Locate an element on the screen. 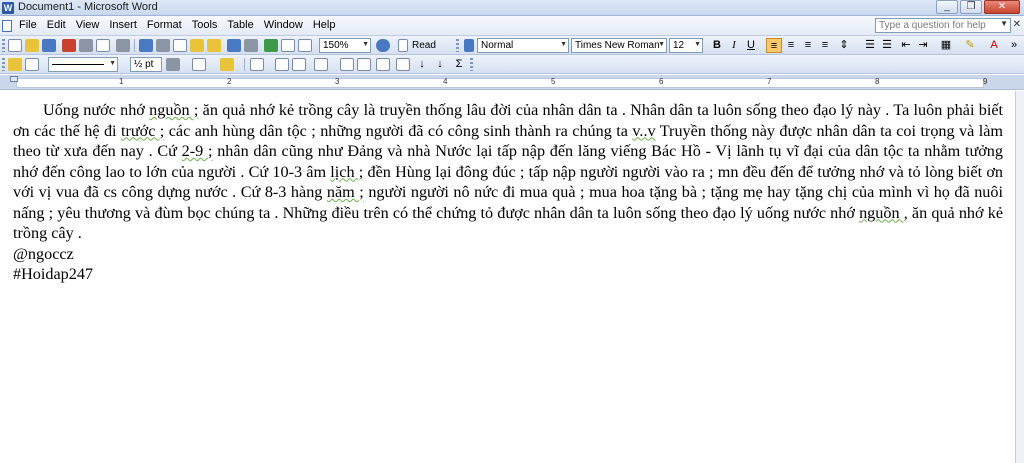  menu-edit: Edit is located at coordinates (56, 25).